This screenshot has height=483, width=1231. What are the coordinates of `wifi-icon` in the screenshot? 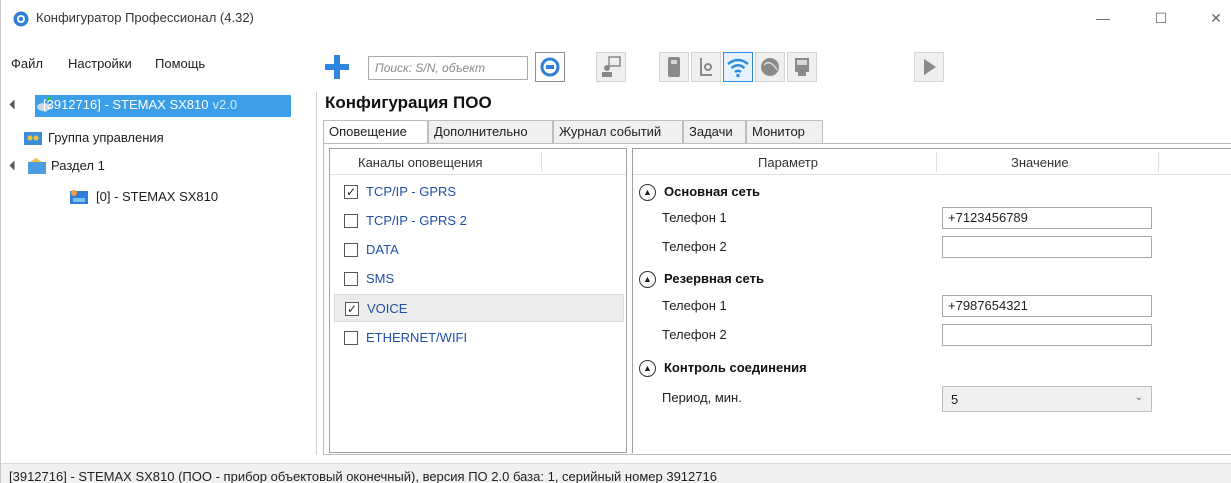 It's located at (738, 68).